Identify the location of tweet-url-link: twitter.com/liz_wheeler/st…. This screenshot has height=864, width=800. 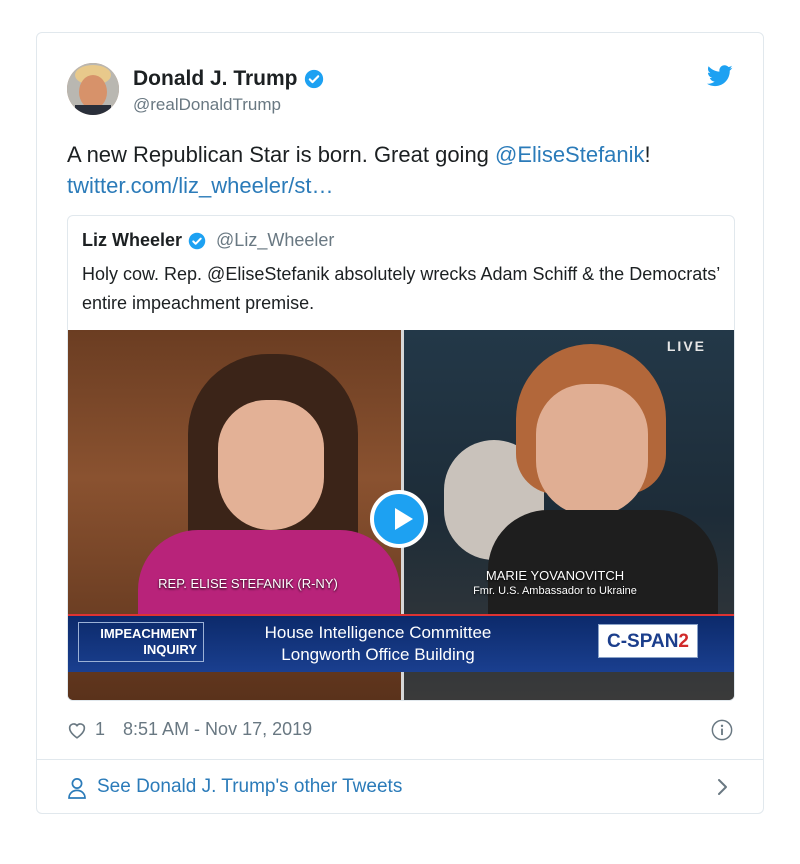
(200, 185).